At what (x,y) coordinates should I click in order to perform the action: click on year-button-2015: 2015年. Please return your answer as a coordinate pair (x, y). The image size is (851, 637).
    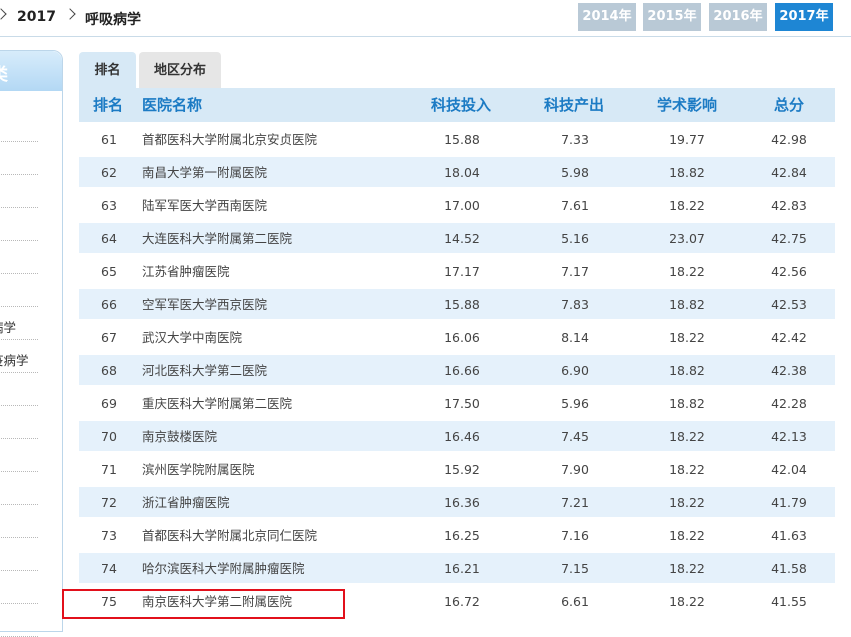
    Looking at the image, I should click on (672, 17).